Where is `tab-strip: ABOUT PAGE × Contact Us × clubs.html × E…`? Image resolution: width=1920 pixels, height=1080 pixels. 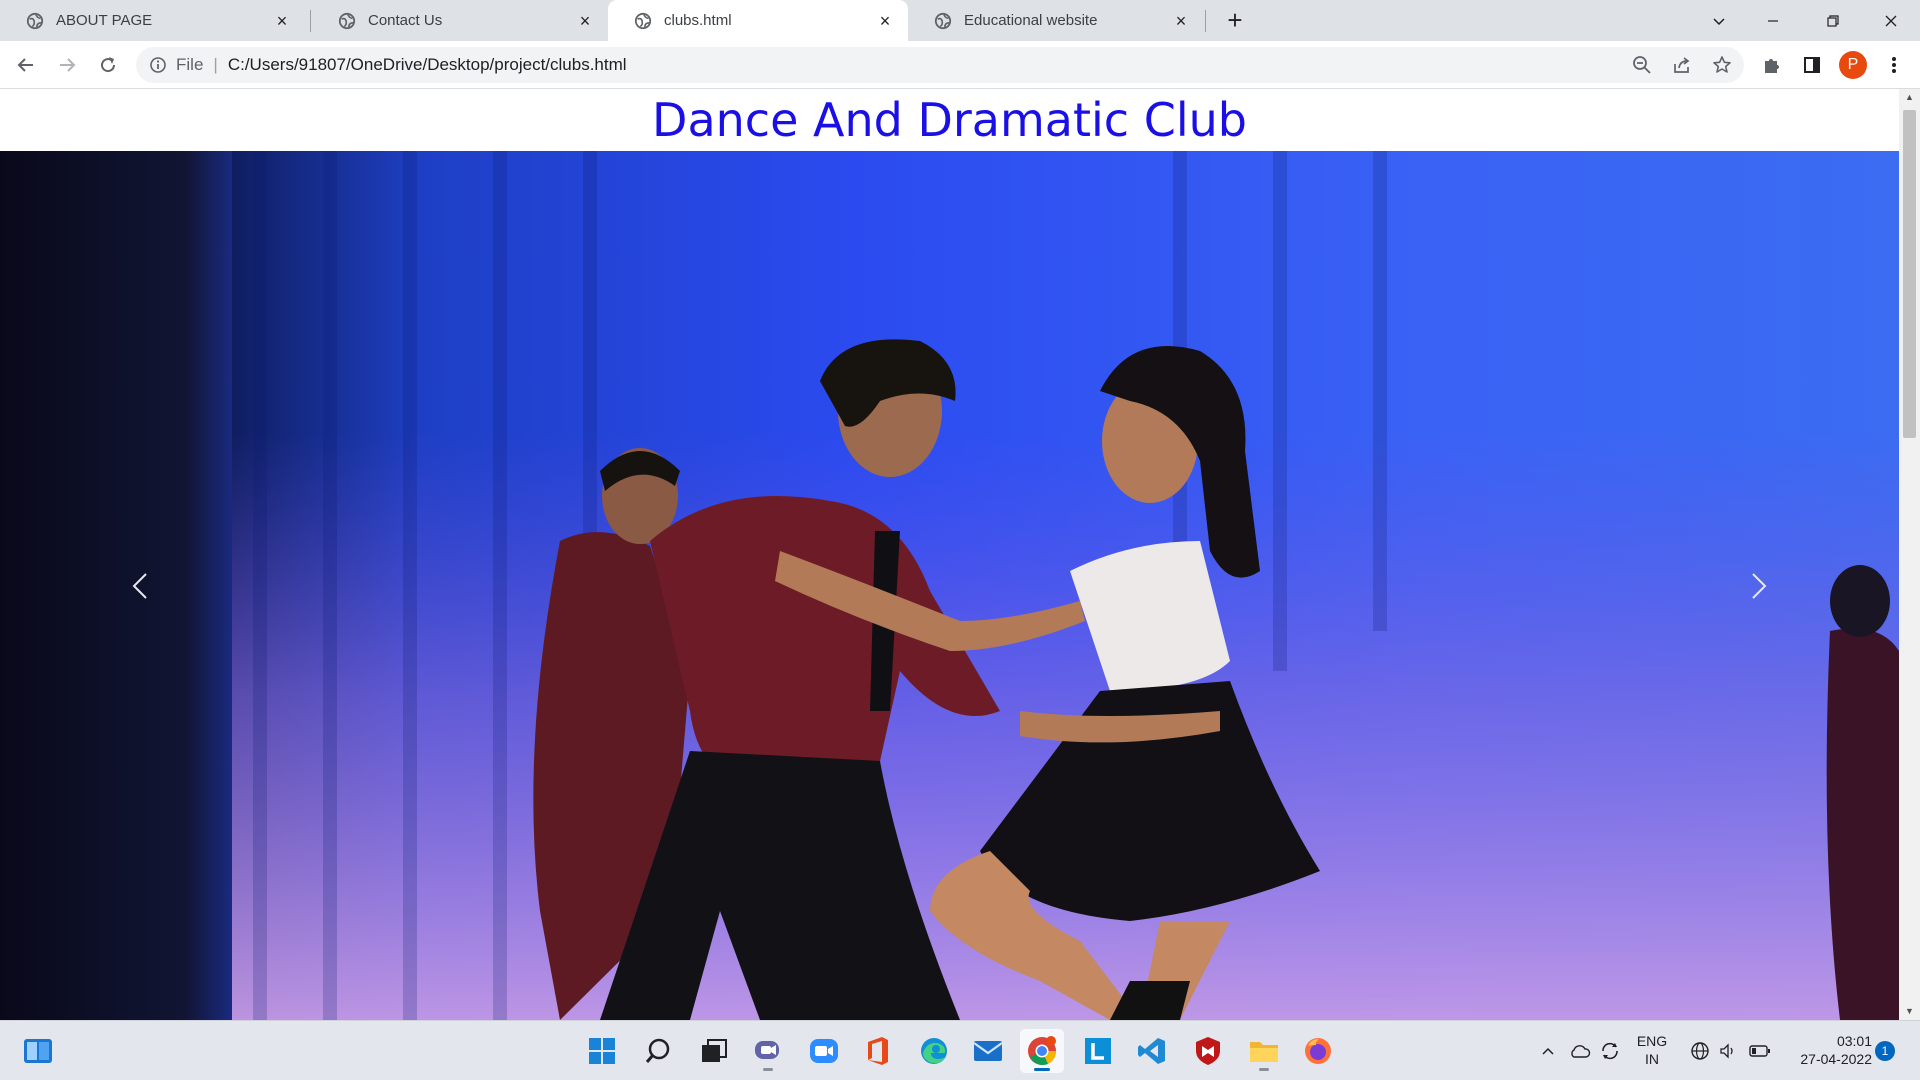
tab-strip: ABOUT PAGE × Contact Us × clubs.html × E… is located at coordinates (960, 20).